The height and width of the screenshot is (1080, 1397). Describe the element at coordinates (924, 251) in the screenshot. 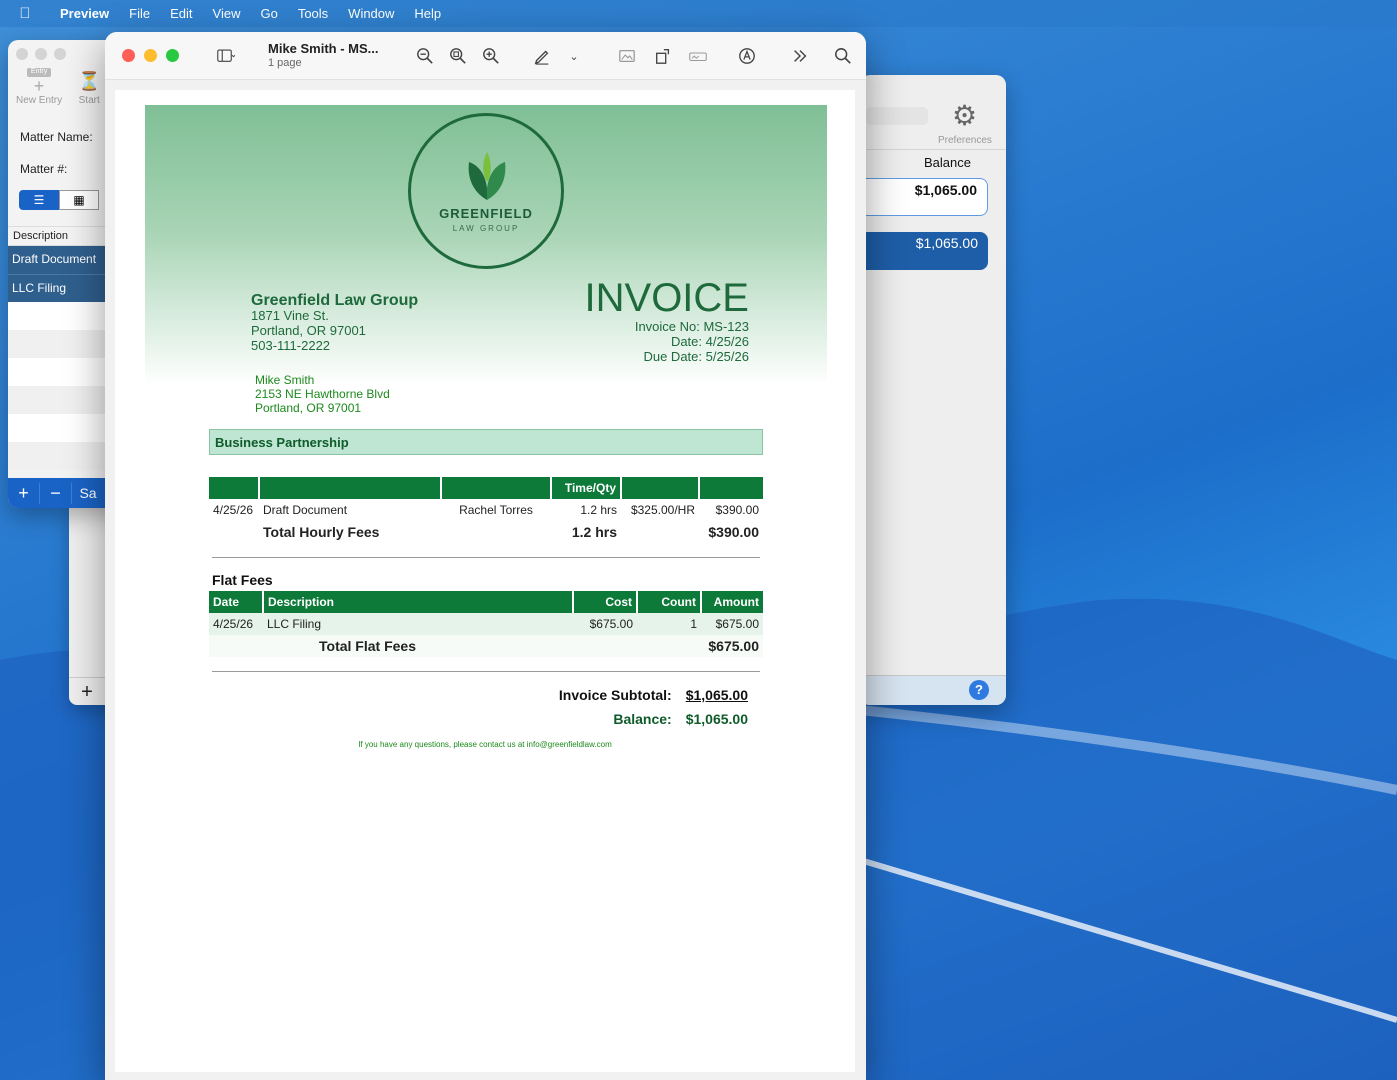

I see `balance-value-selected: $1,065.00` at that location.